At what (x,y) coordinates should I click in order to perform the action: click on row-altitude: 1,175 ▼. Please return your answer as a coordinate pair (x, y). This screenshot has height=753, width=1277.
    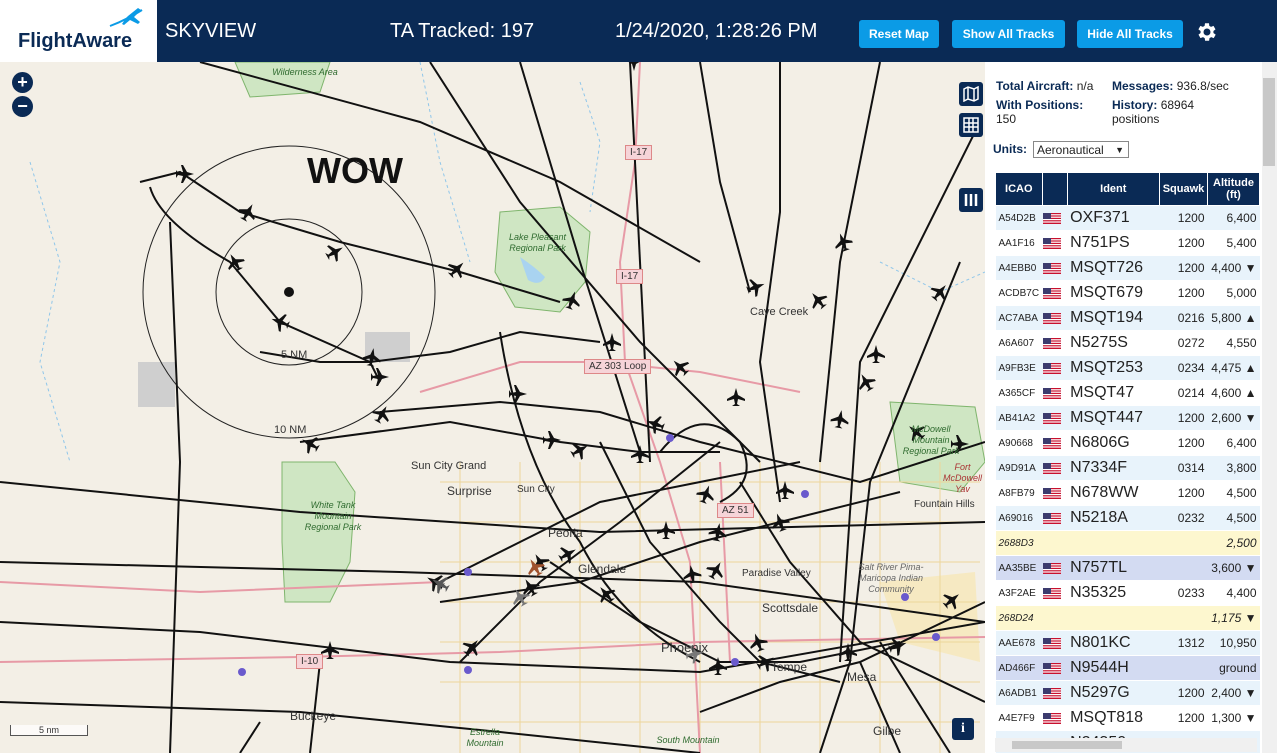
    Looking at the image, I should click on (1233, 618).